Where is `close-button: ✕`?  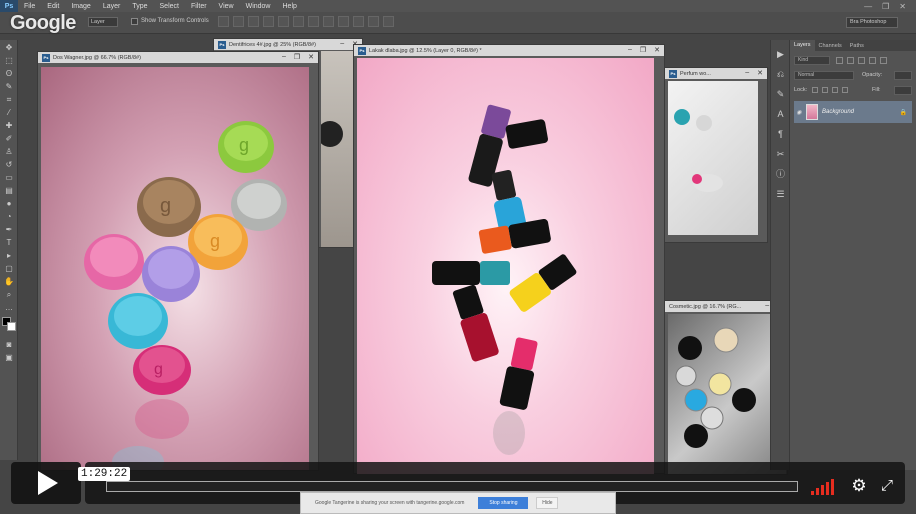 close-button: ✕ is located at coordinates (902, 6).